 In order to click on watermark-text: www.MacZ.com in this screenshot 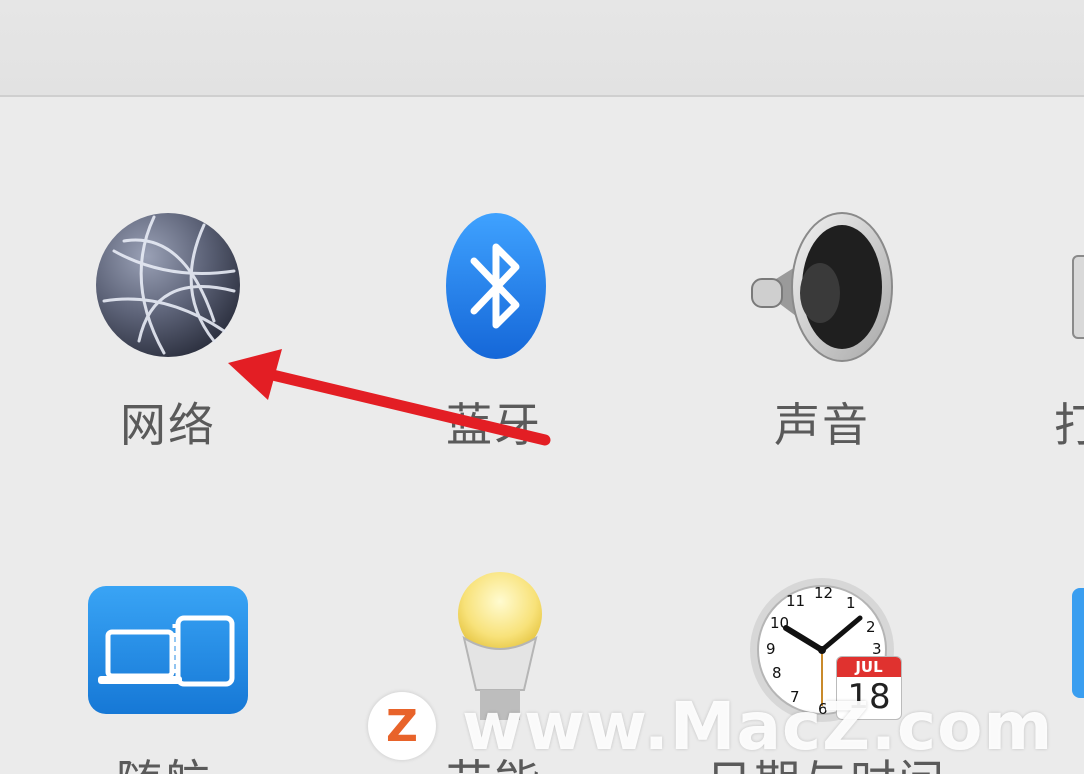, I will do `click(758, 726)`.